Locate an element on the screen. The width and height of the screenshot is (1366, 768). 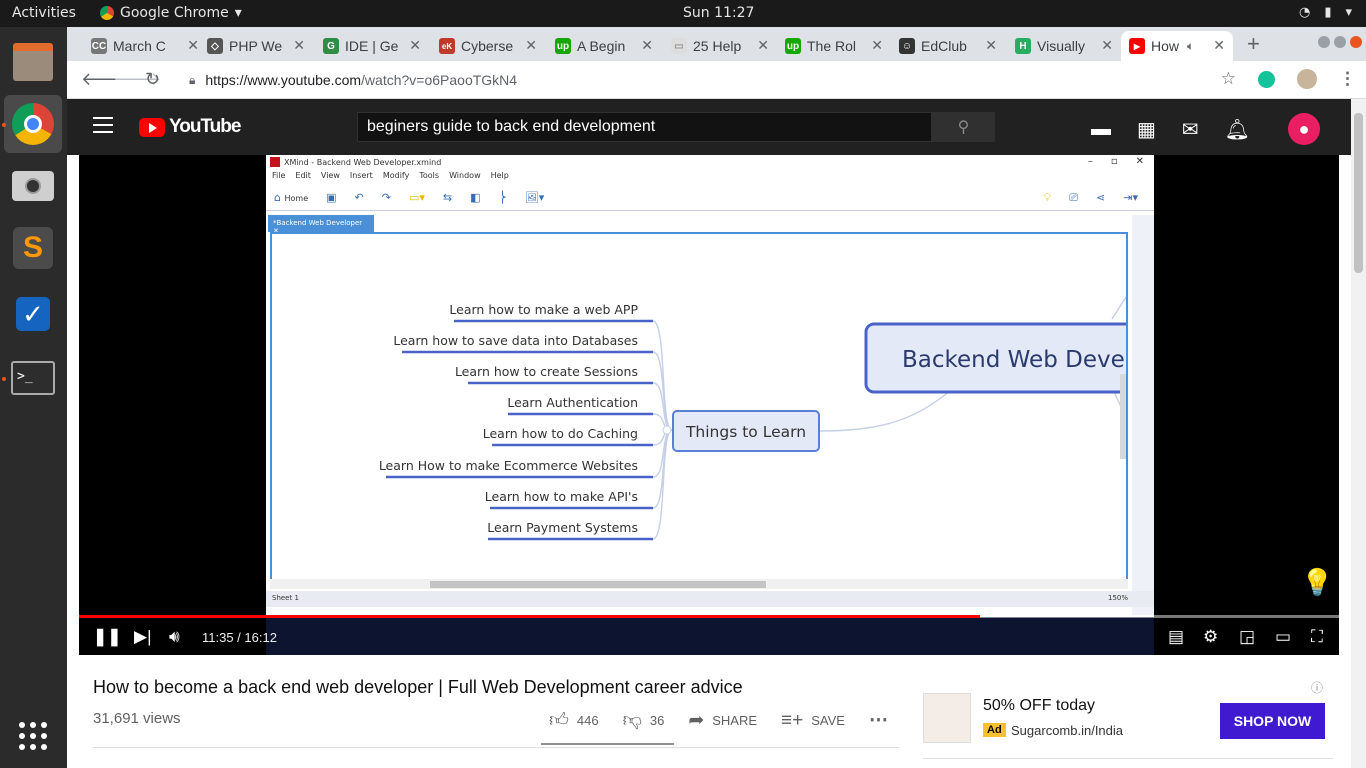
page-scrollbar is located at coordinates (1358, 433).